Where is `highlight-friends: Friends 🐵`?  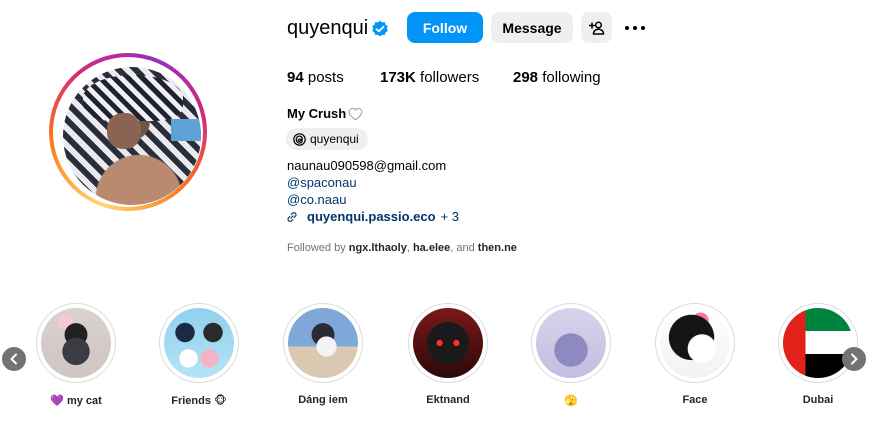 highlight-friends: Friends 🐵 is located at coordinates (199, 355).